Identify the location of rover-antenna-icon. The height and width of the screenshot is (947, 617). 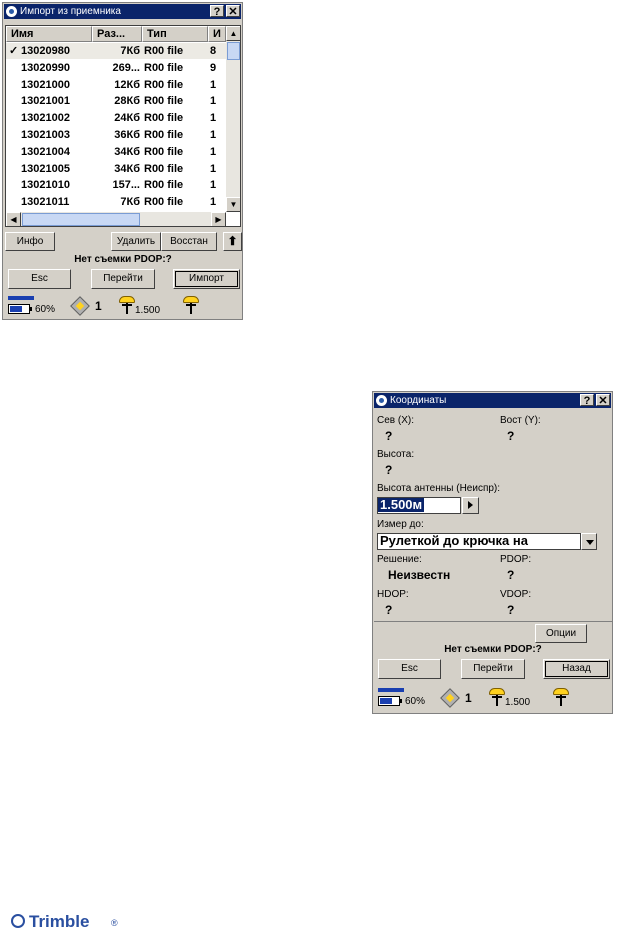
(191, 305).